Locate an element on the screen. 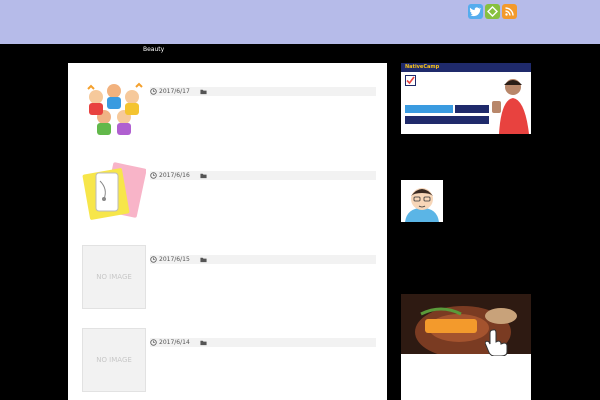 Image resolution: width=600 pixels, height=400 pixels. ad-logo is located at coordinates (465, 391).